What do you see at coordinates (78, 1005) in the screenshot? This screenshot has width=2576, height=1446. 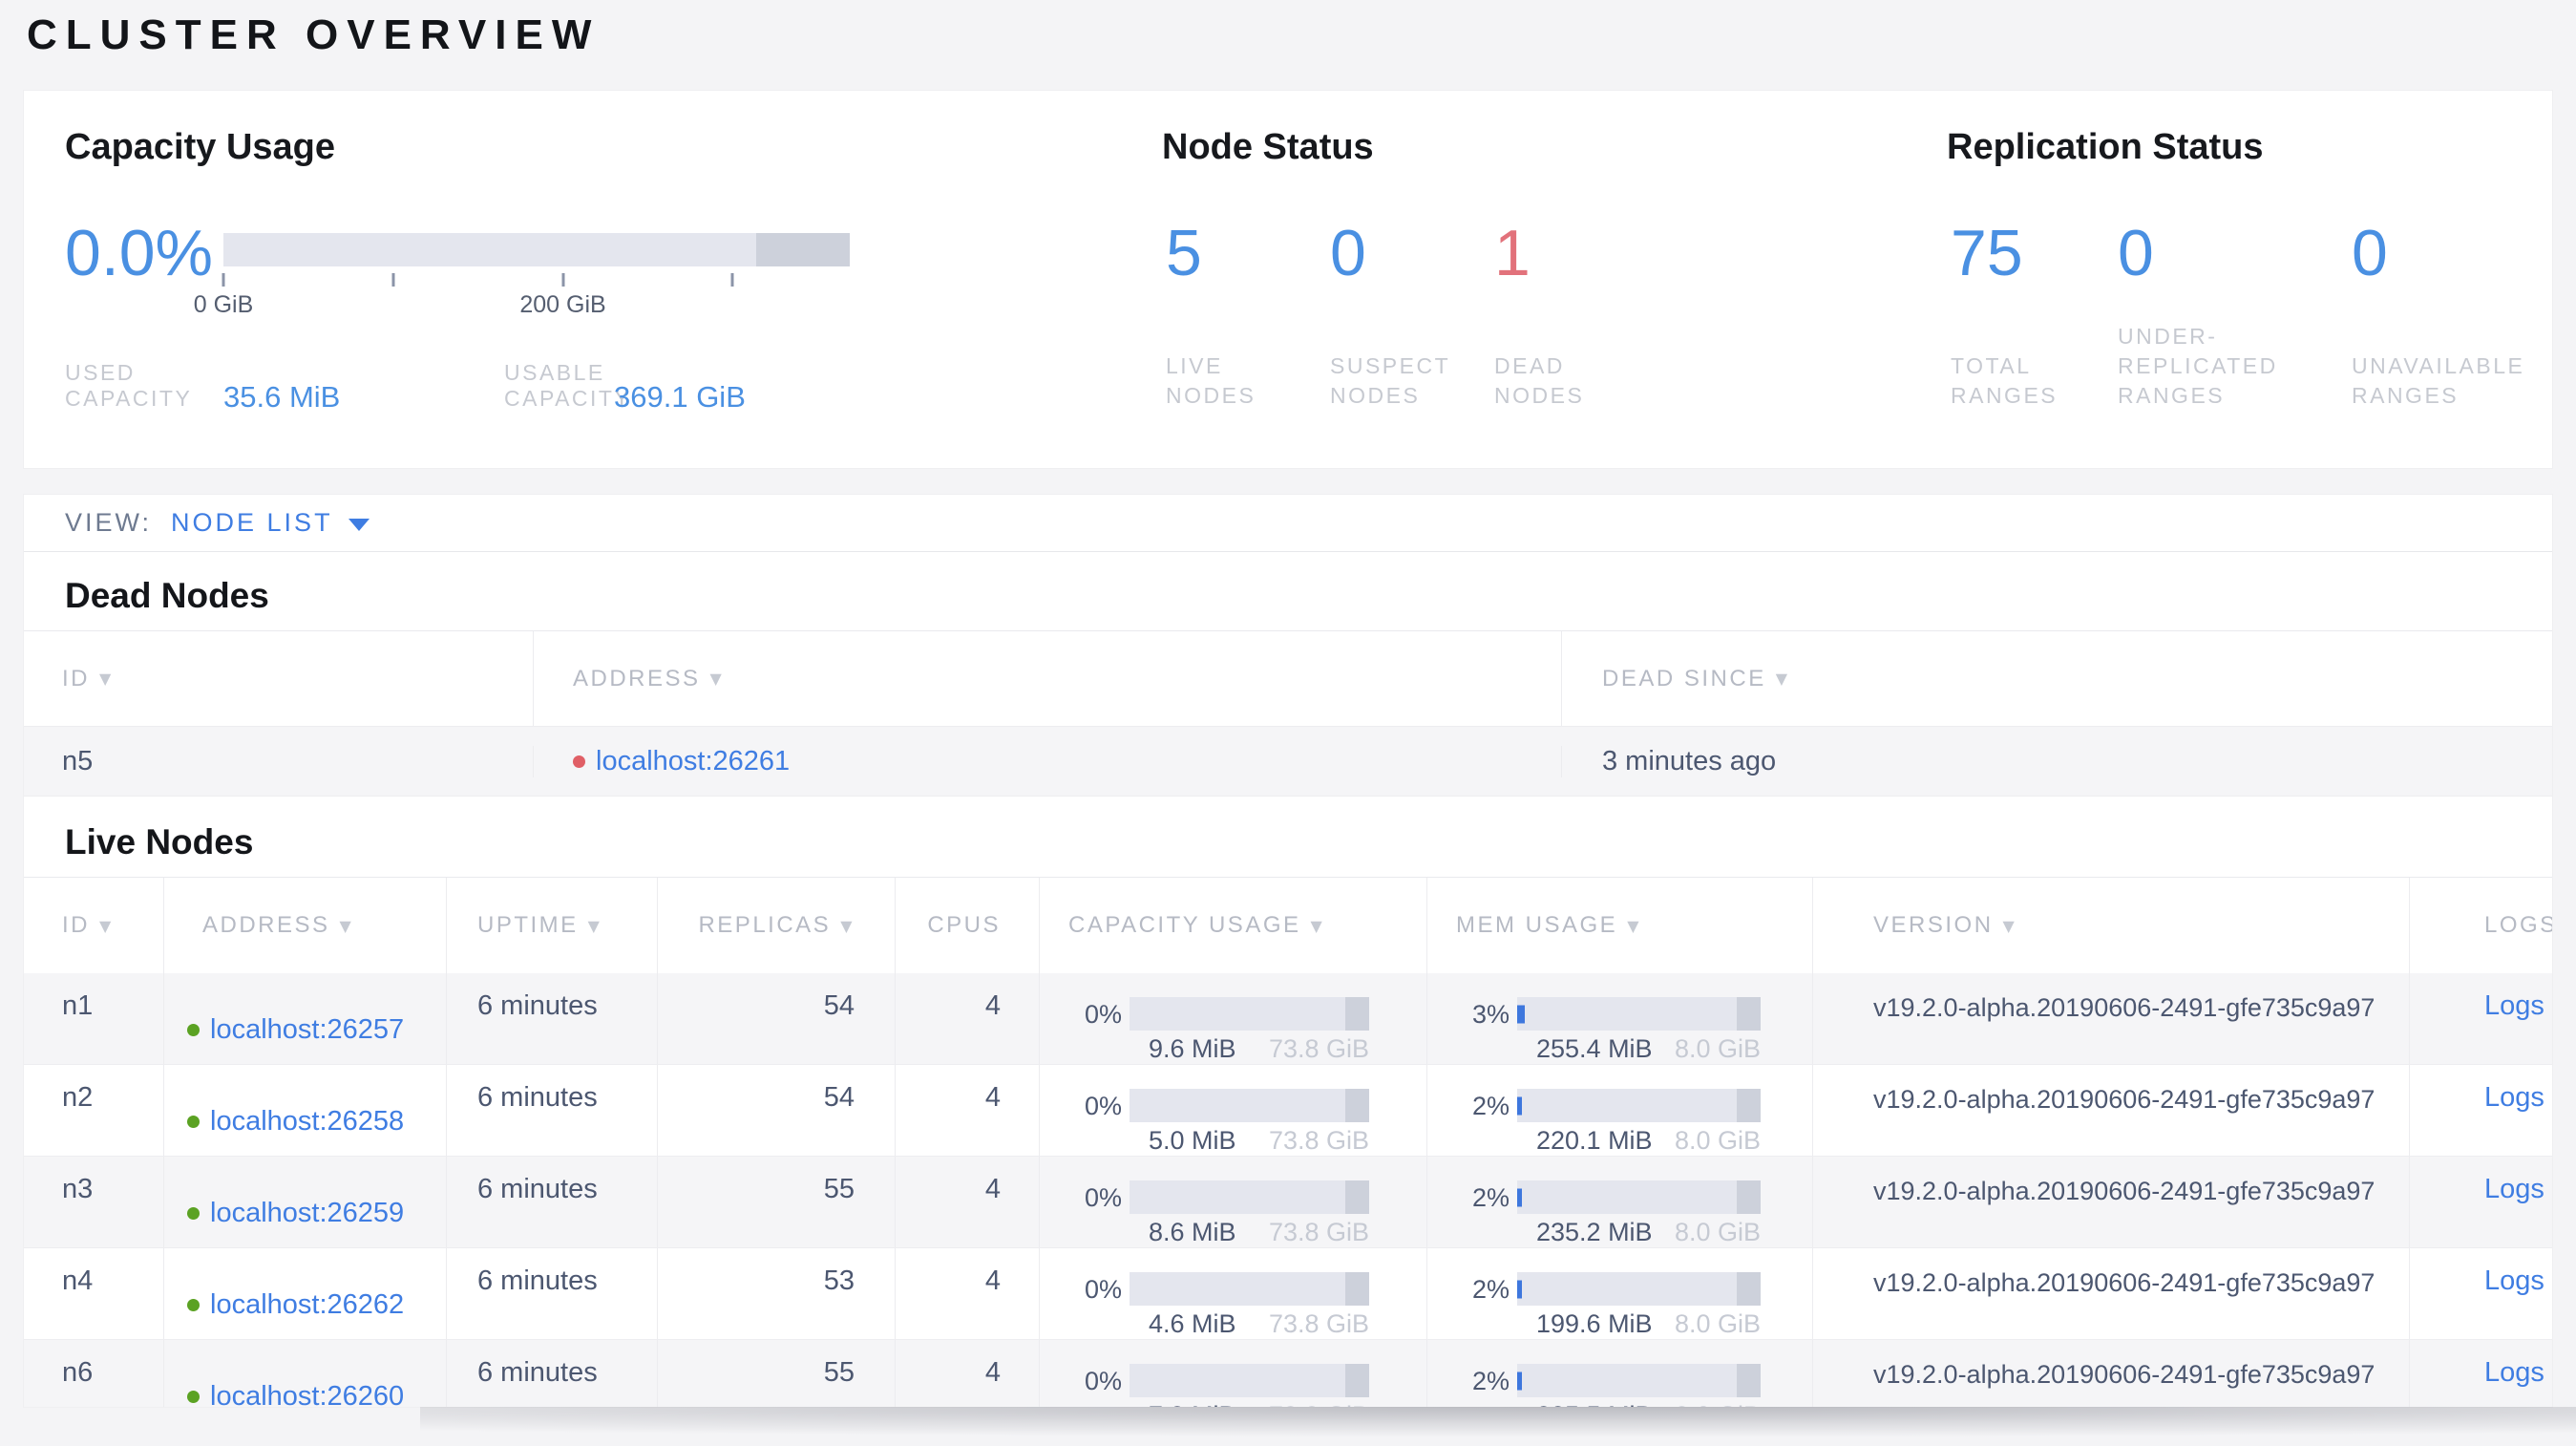 I see `node-id: n1` at bounding box center [78, 1005].